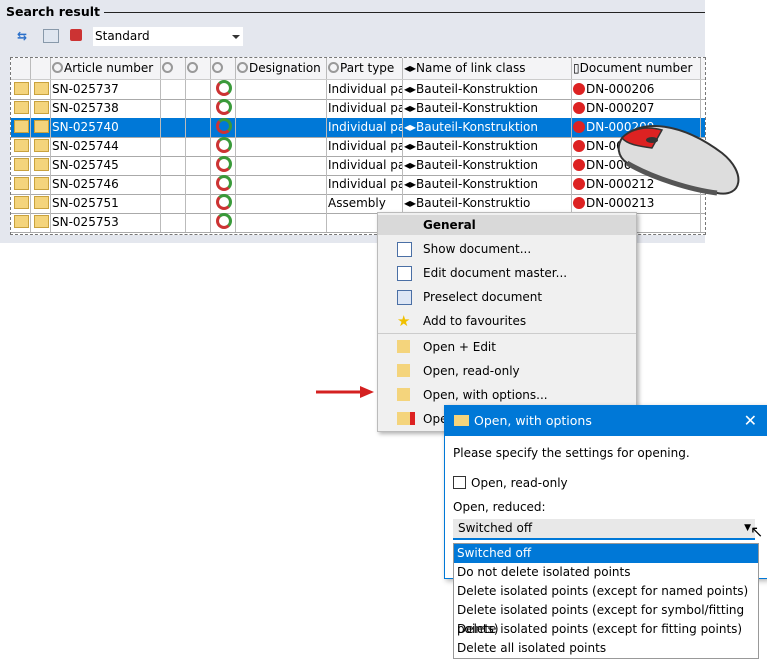 The width and height of the screenshot is (767, 662). I want to click on column-header-document: ▯Document number, so click(636, 68).